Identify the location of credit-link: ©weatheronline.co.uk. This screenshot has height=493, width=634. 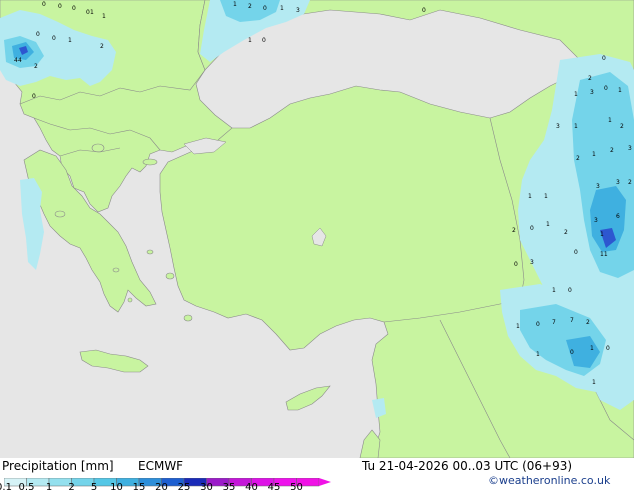
(549, 481).